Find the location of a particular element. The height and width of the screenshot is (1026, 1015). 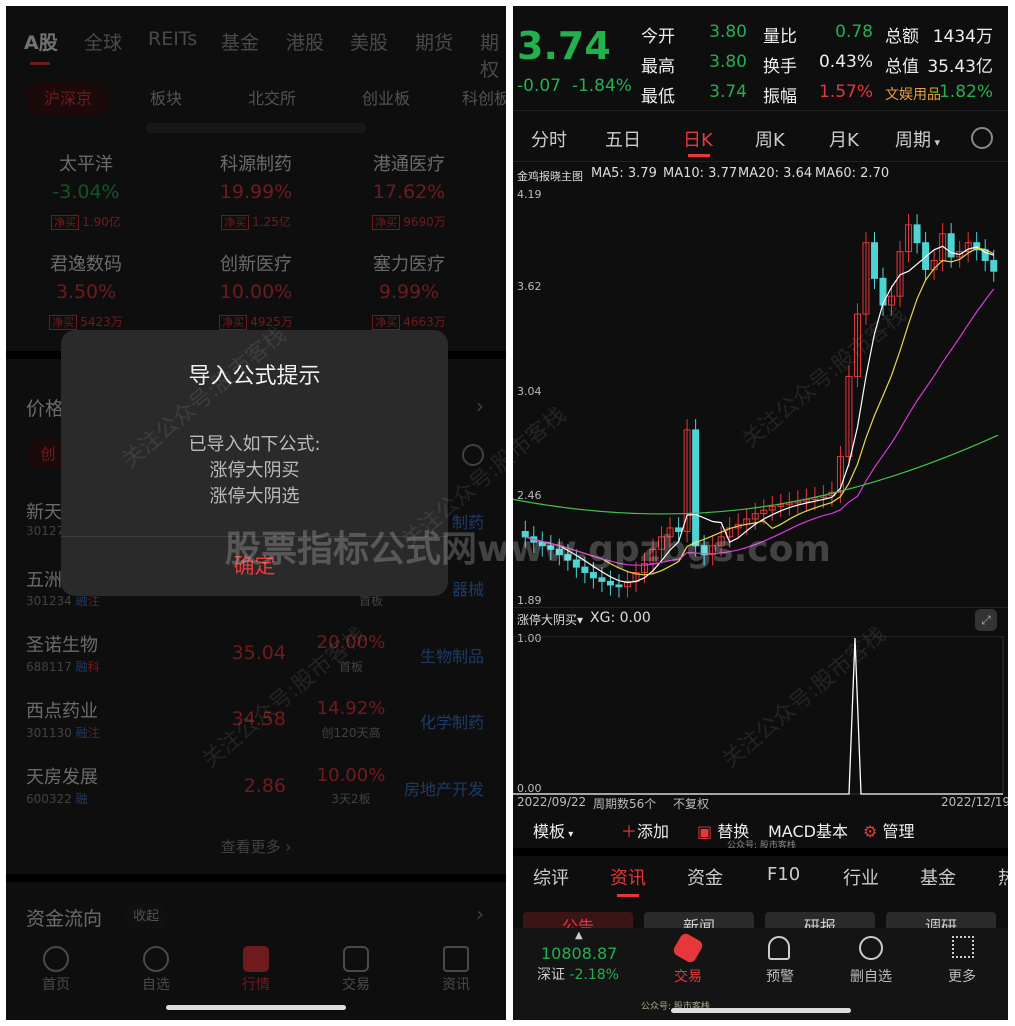

chip-star: 科创板 is located at coordinates (471, 99).